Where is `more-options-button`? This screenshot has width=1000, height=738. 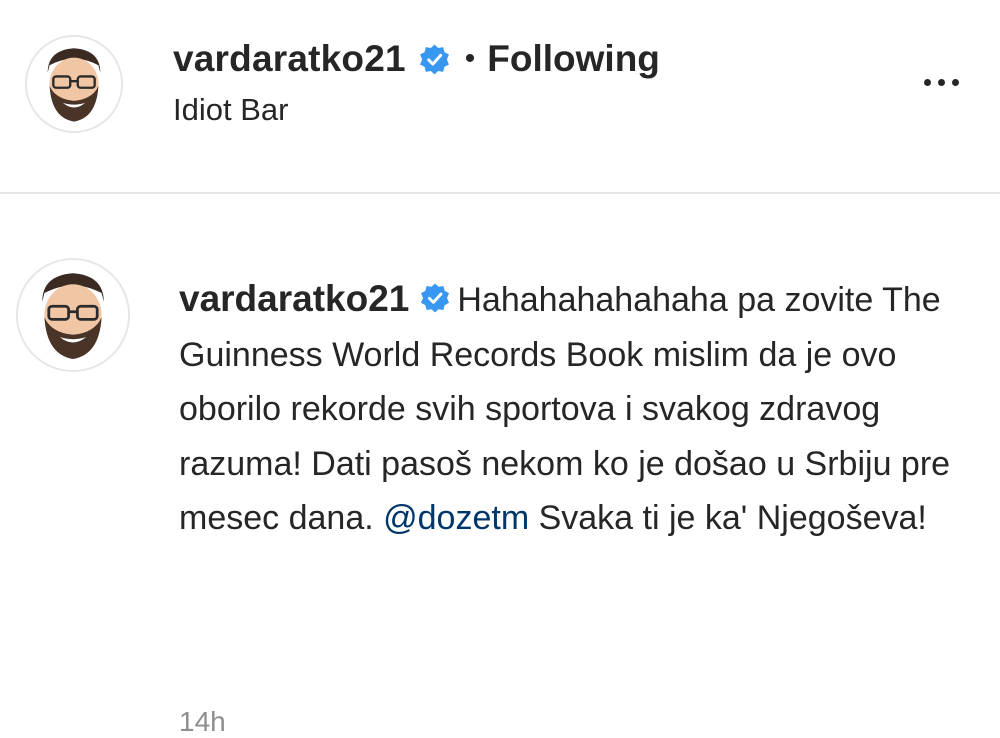
more-options-button is located at coordinates (941, 82).